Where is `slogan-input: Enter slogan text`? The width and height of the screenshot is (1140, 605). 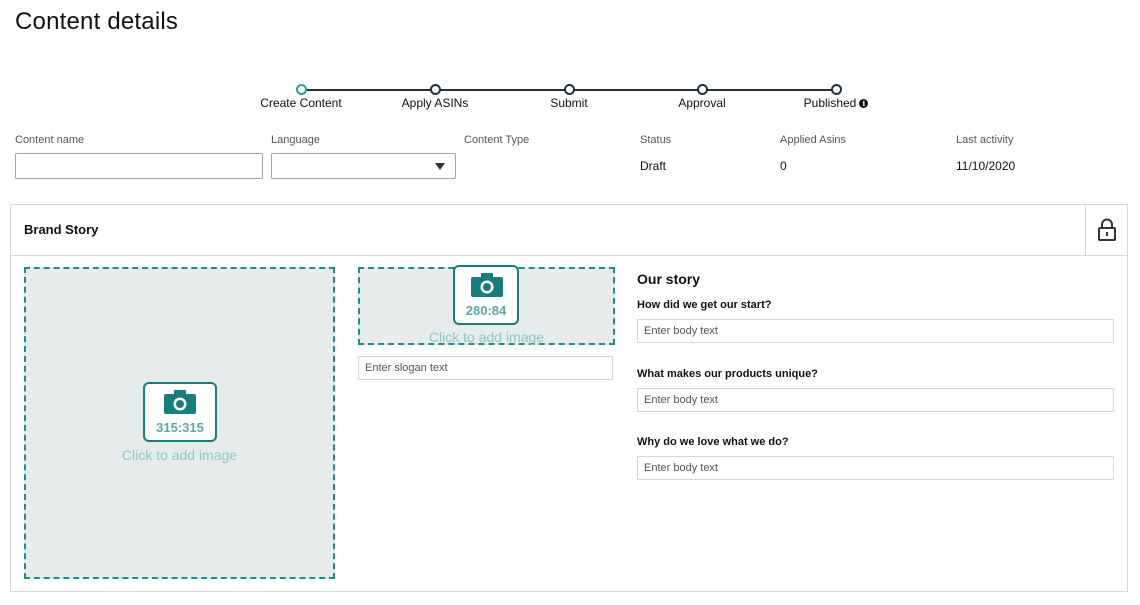 slogan-input: Enter slogan text is located at coordinates (485, 368).